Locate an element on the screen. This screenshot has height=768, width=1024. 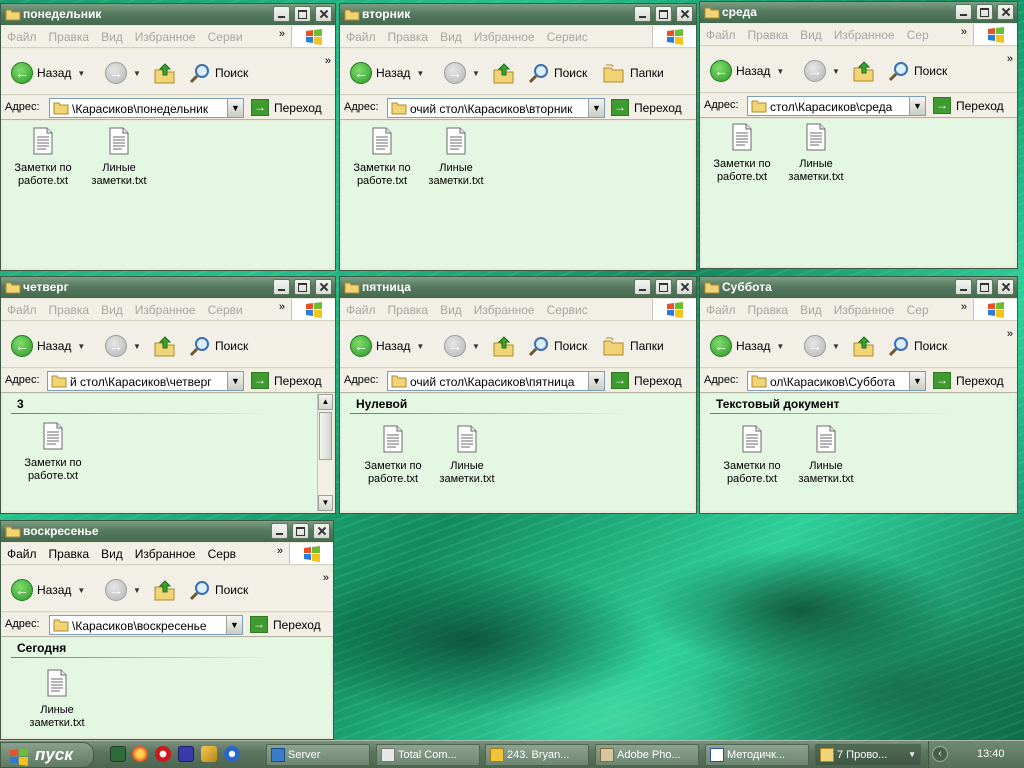
menu-service: Серви is located at coordinates (225, 36).